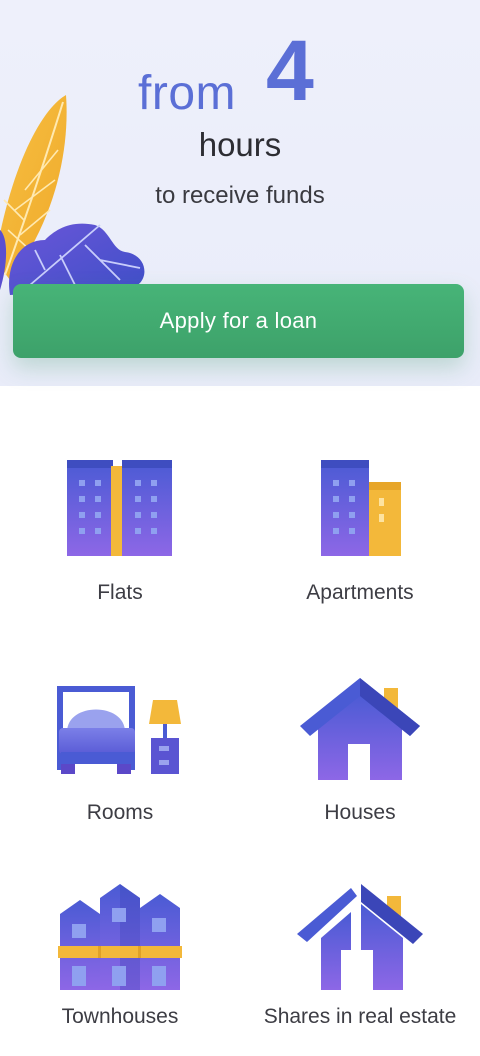 The width and height of the screenshot is (480, 1056). I want to click on apartments-building-icon, so click(361, 508).